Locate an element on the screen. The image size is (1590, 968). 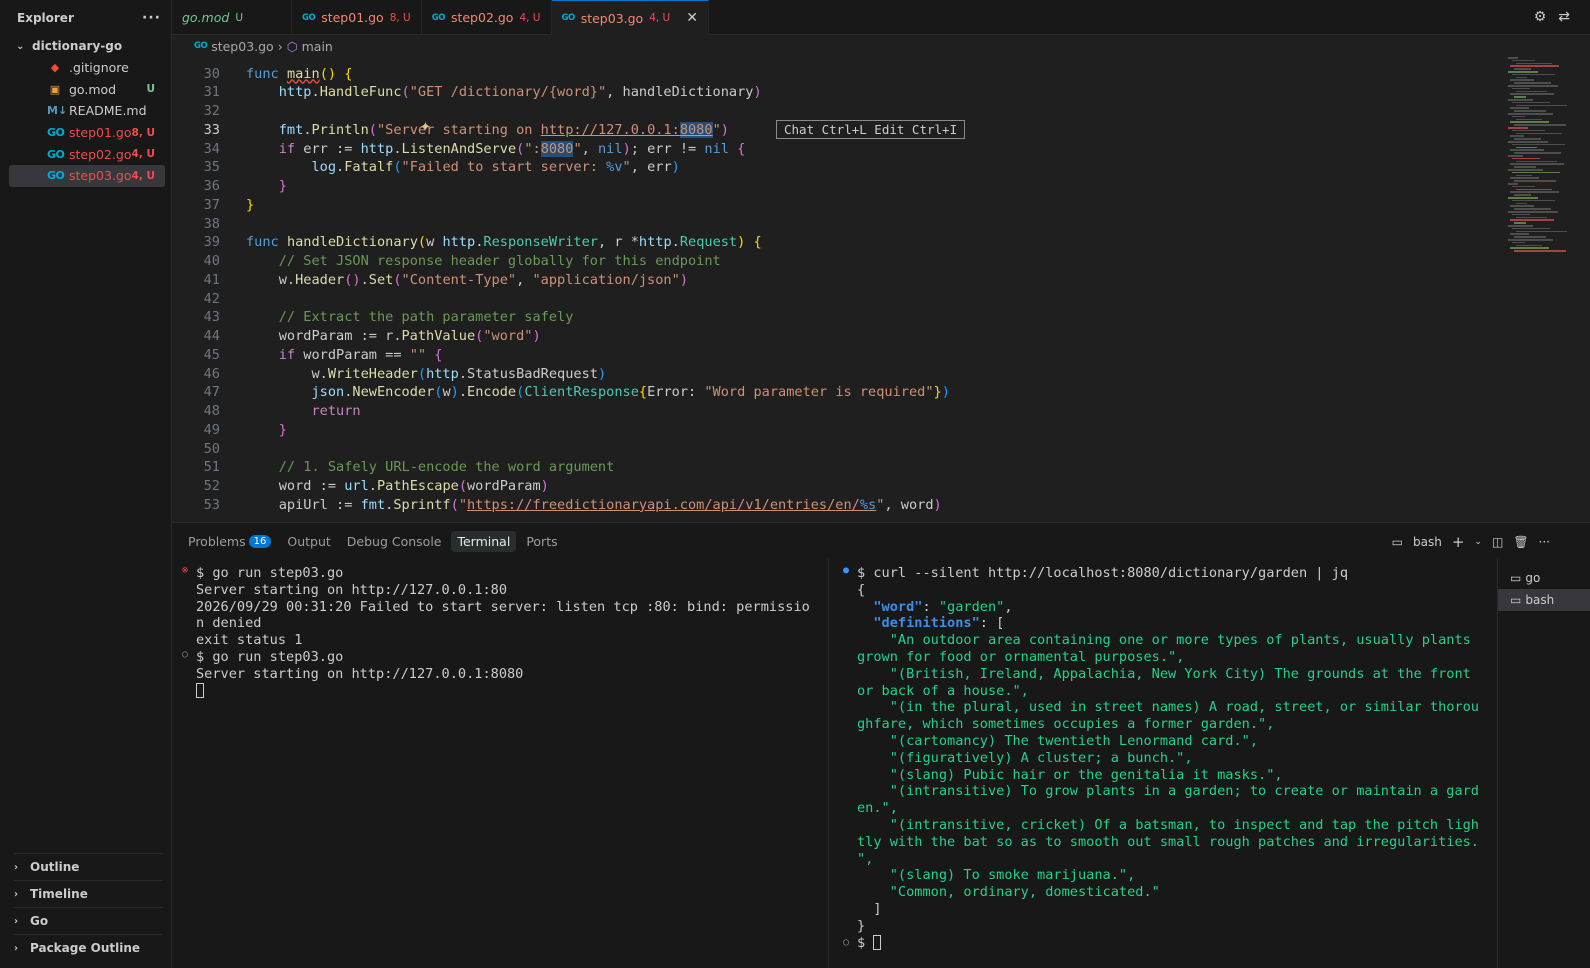
file-item: GO step02.go 4, U is located at coordinates (87, 154).